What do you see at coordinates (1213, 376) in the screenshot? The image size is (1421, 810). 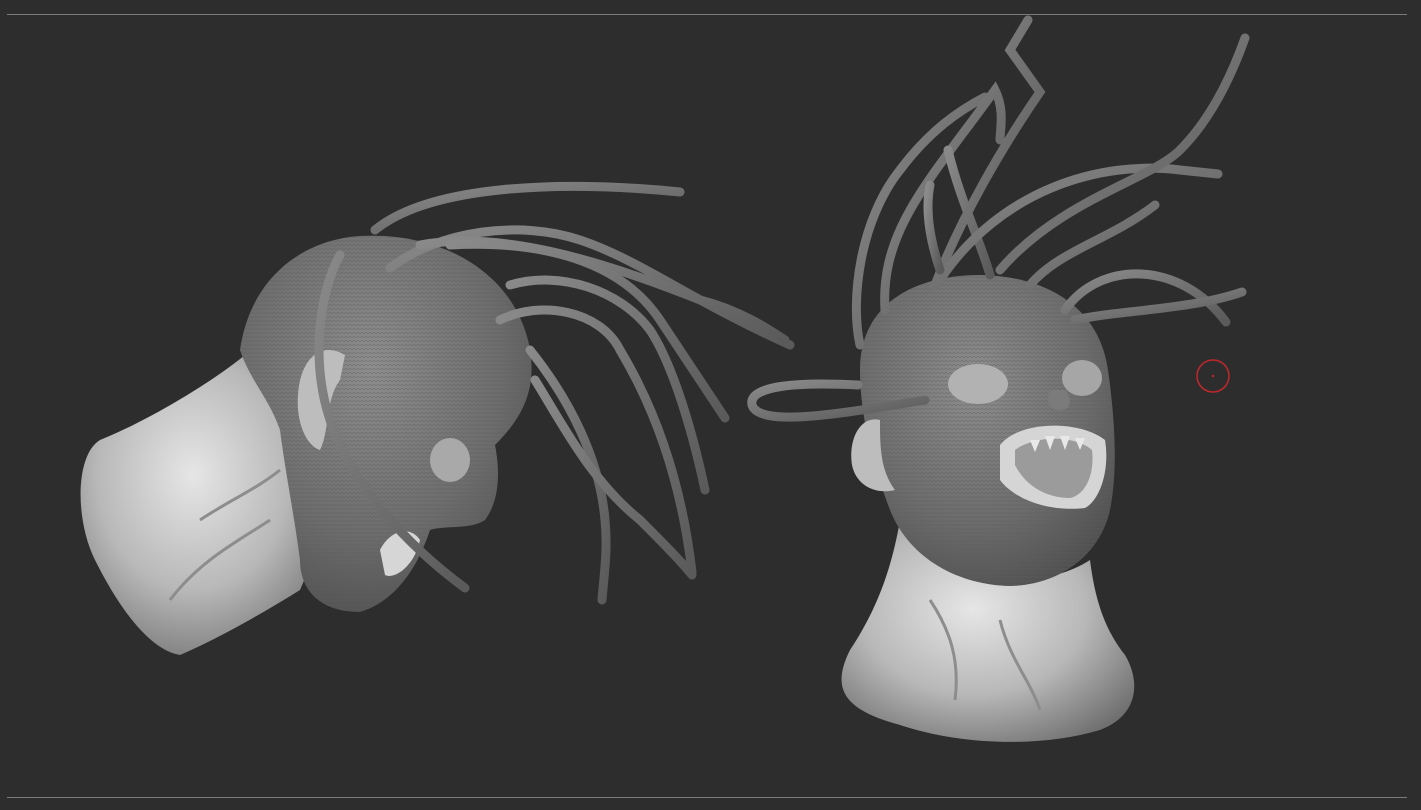 I see `brush-cursor-icon` at bounding box center [1213, 376].